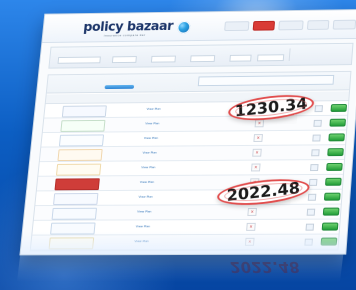  I want to click on blue-circle-icon, so click(183, 27).